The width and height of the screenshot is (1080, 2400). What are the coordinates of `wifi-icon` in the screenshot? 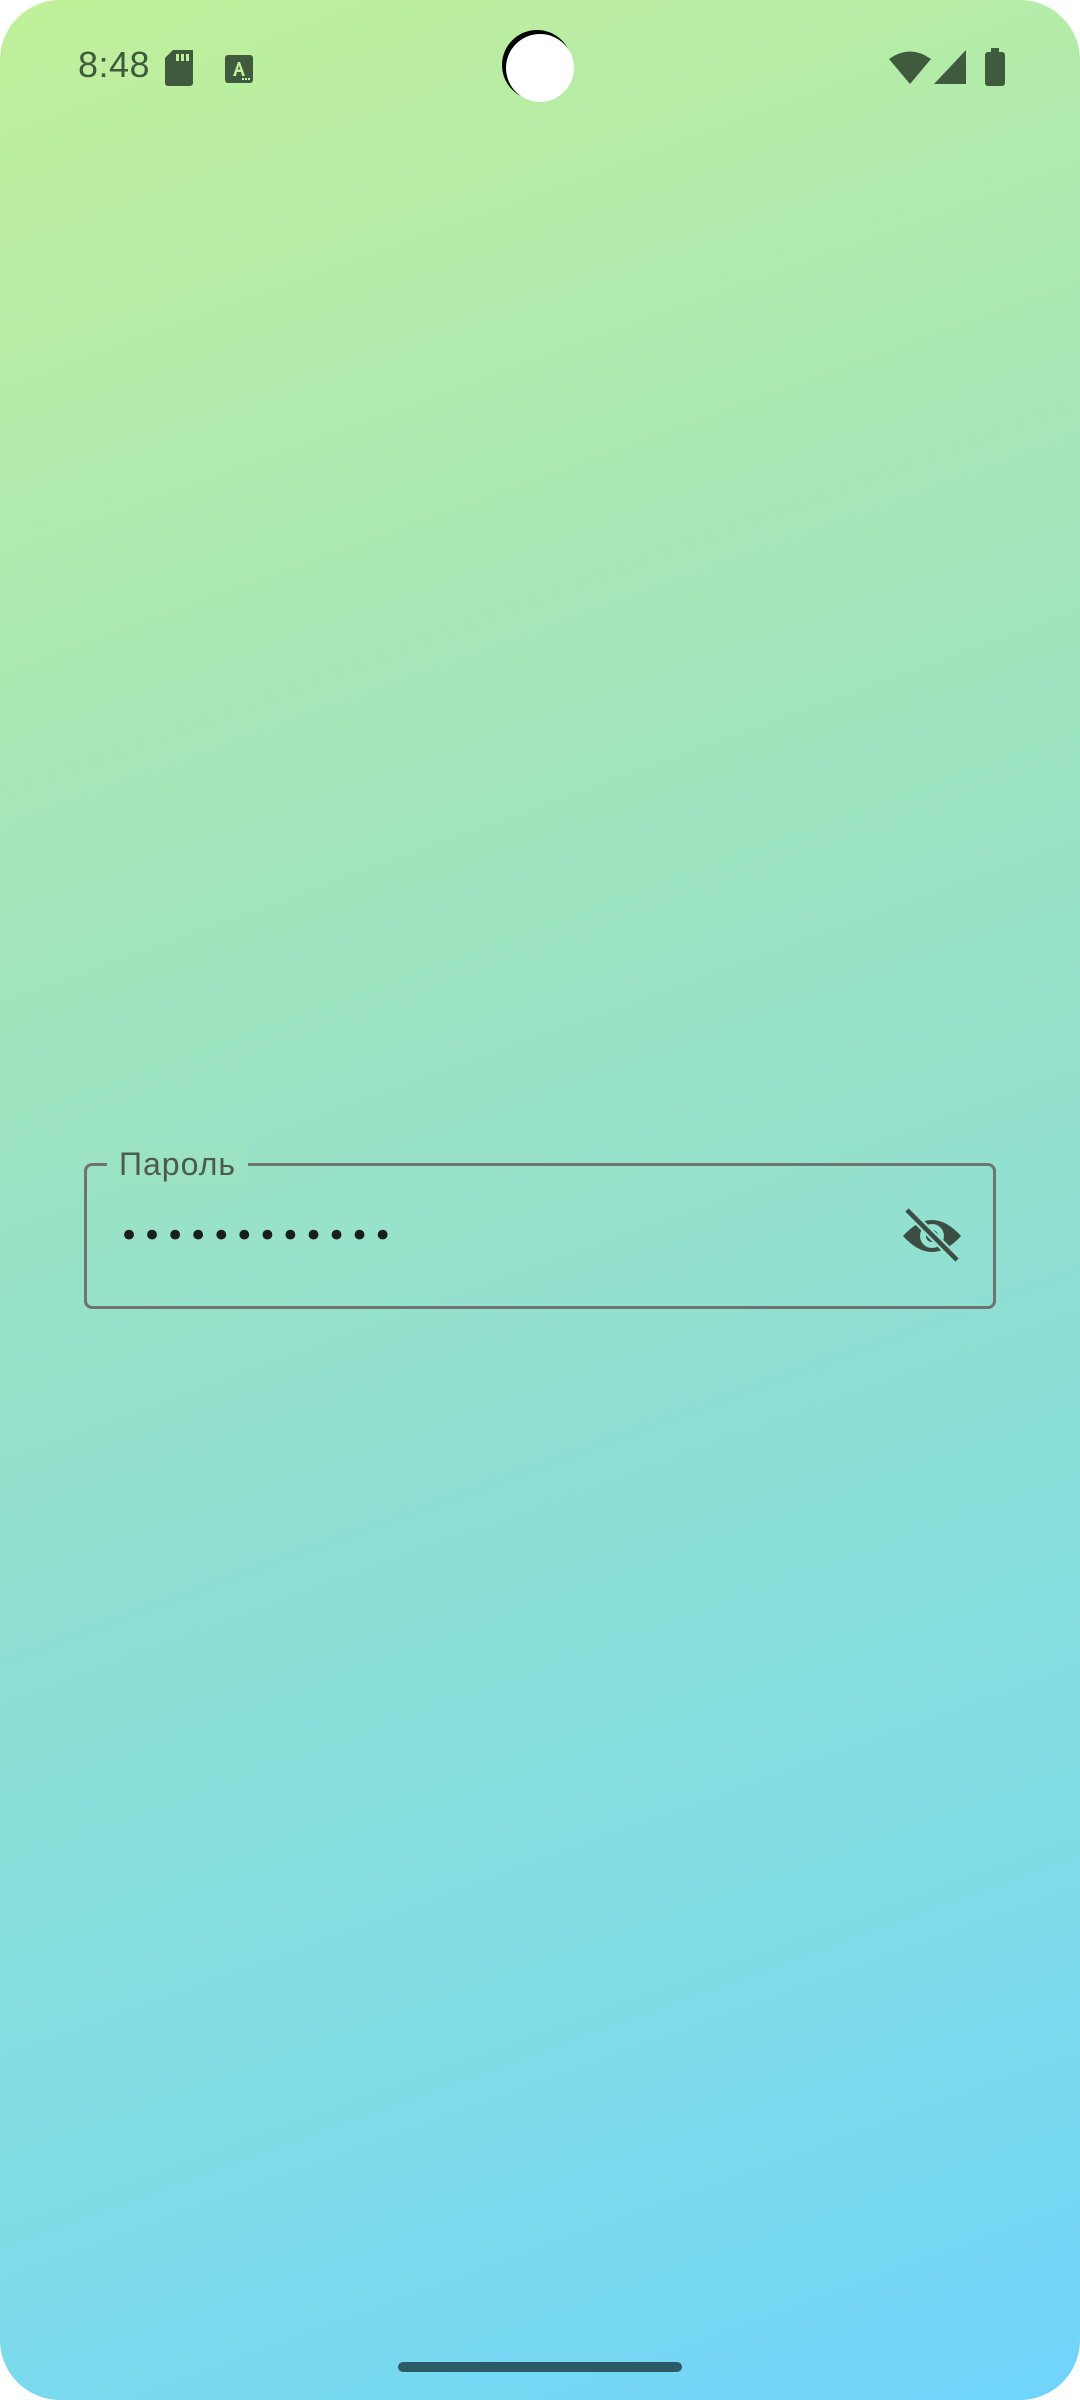 It's located at (910, 67).